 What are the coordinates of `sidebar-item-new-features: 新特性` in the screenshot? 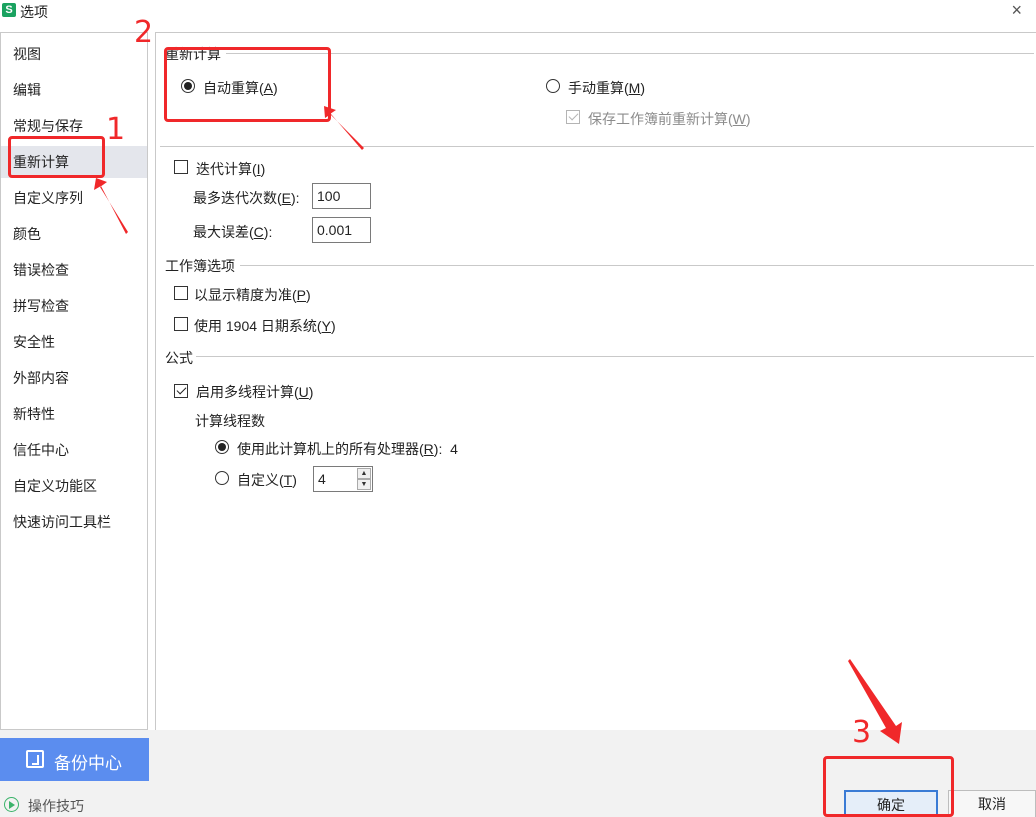 It's located at (74, 414).